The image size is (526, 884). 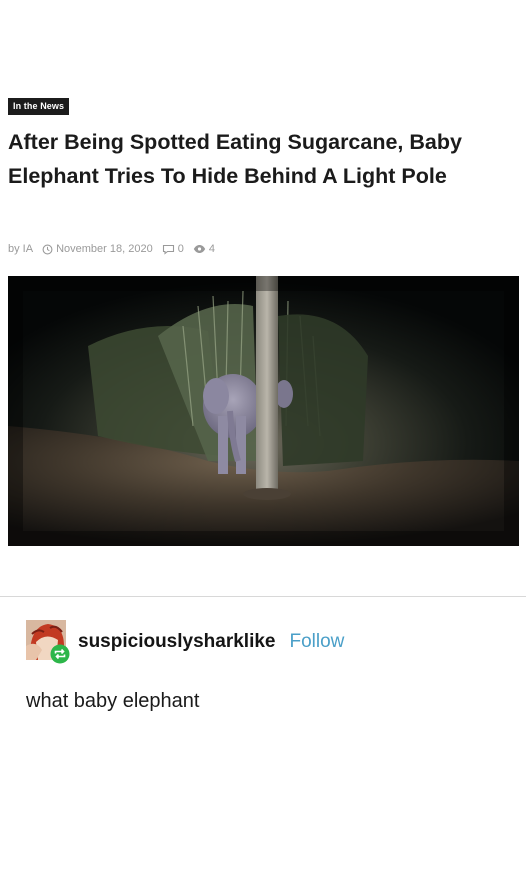 I want to click on avatar, so click(x=48, y=642).